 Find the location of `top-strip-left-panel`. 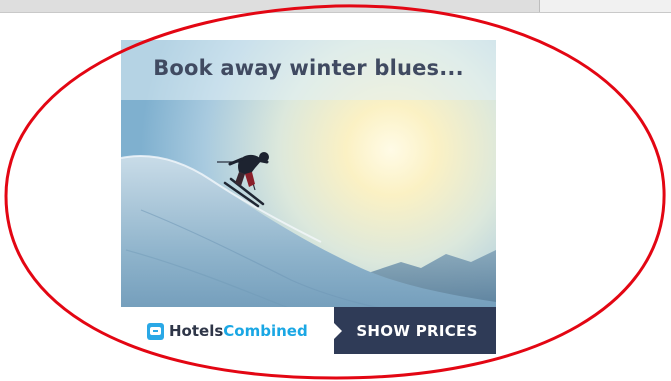

top-strip-left-panel is located at coordinates (269, 6).